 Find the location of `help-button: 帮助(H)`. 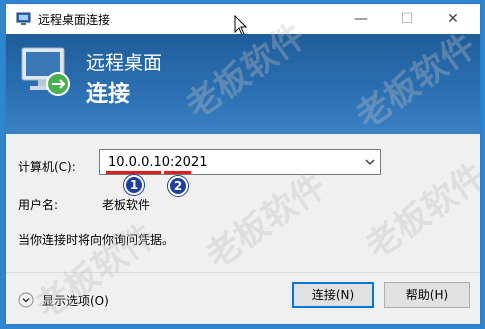

help-button: 帮助(H) is located at coordinates (427, 295).